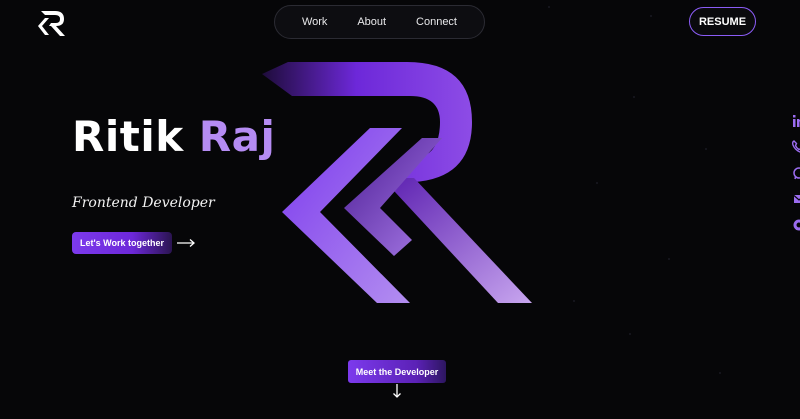 Image resolution: width=800 pixels, height=419 pixels. Describe the element at coordinates (143, 203) in the screenshot. I see `hero-subtitle: Frontend Developer` at that location.